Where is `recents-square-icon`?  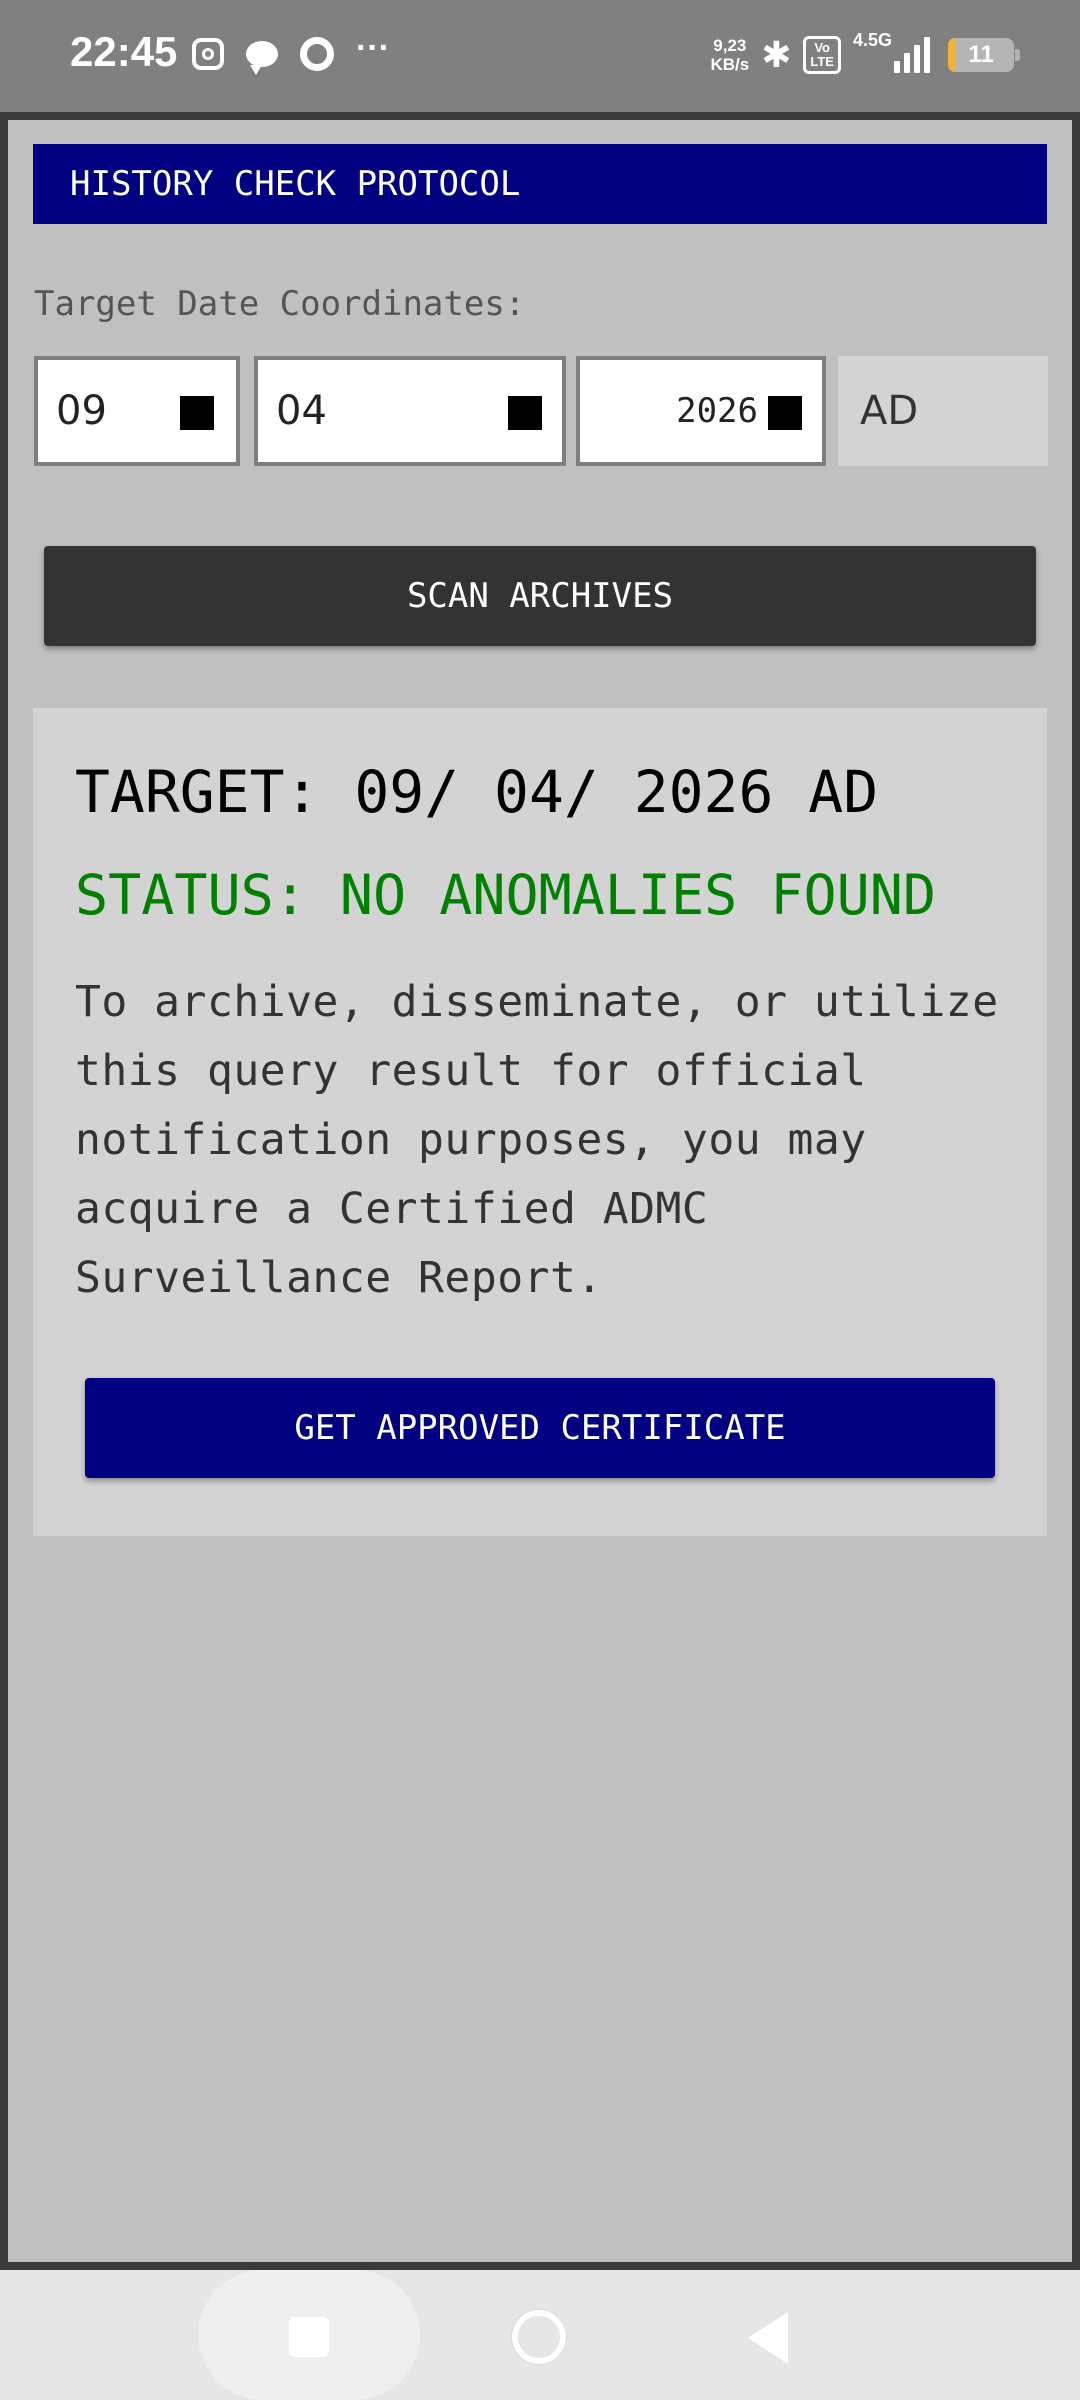
recents-square-icon is located at coordinates (309, 2337).